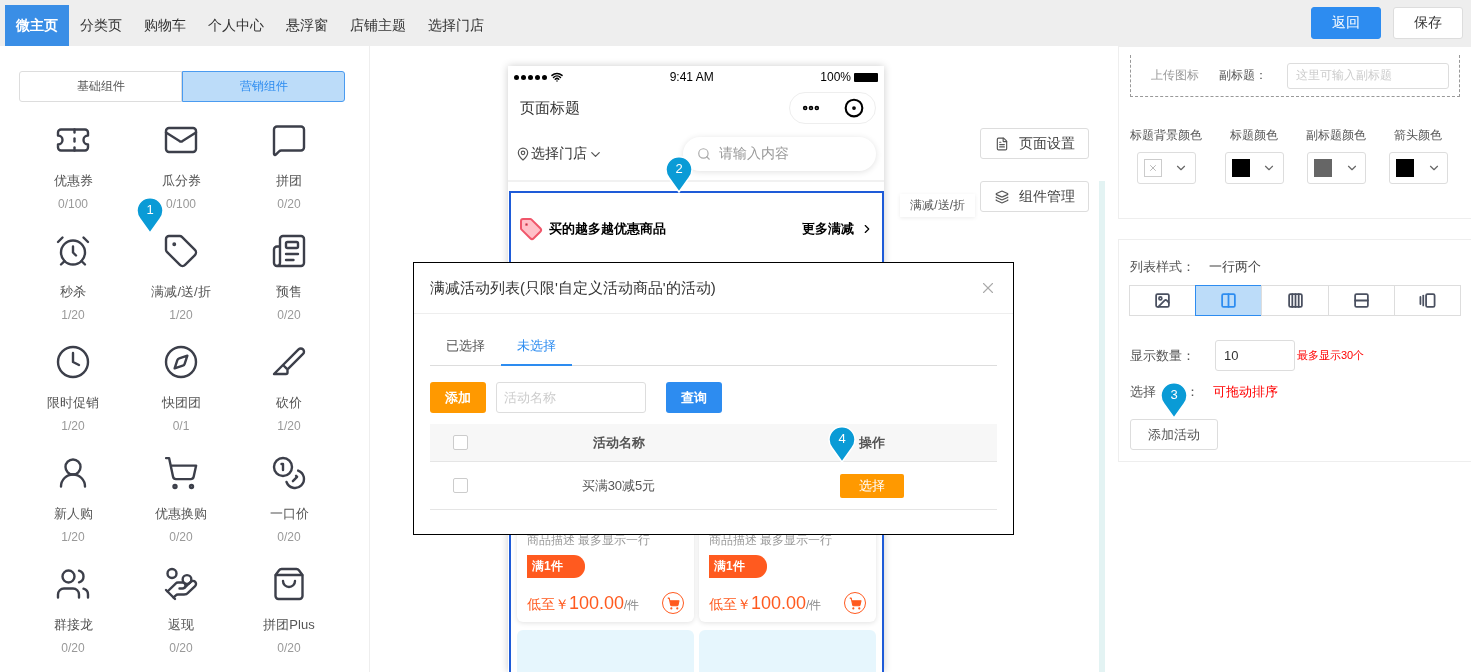  What do you see at coordinates (181, 292) in the screenshot?
I see `component-label: 满减/送/折` at bounding box center [181, 292].